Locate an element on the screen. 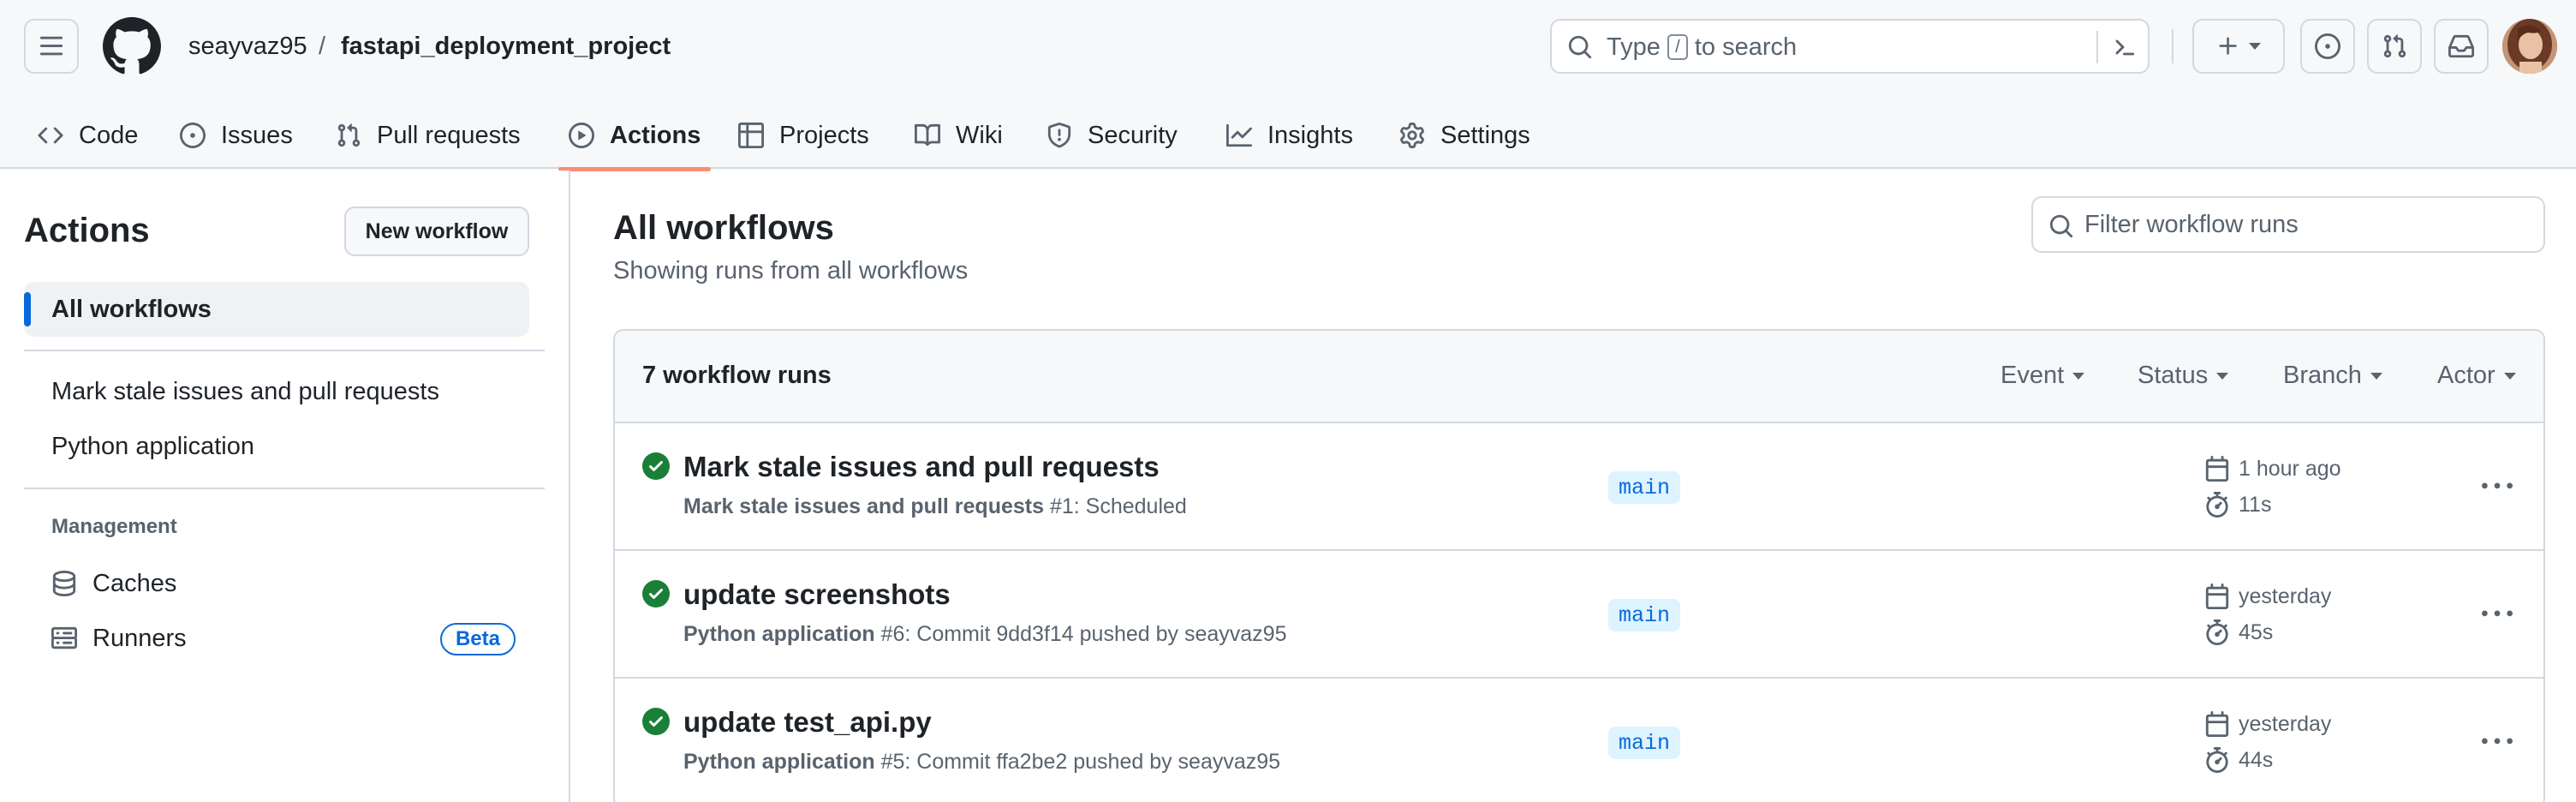 The height and width of the screenshot is (802, 2576). tab-label: Insights is located at coordinates (1310, 135).